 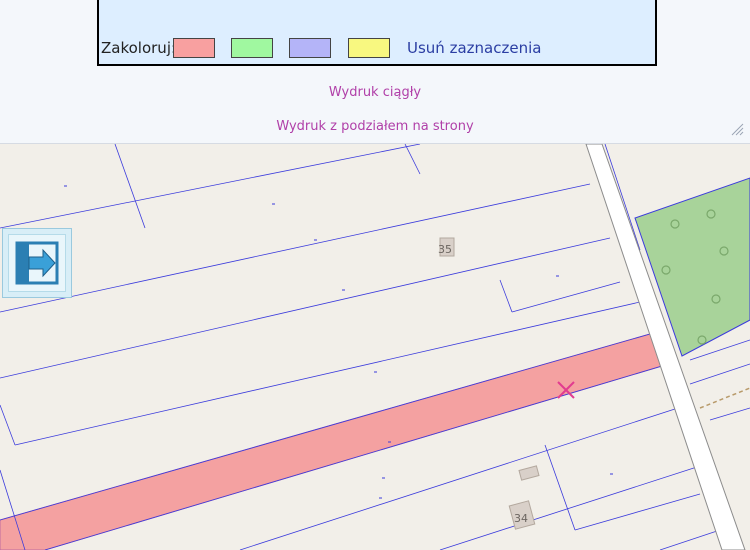 I want to click on collapse-panel-button, so click(x=37, y=263).